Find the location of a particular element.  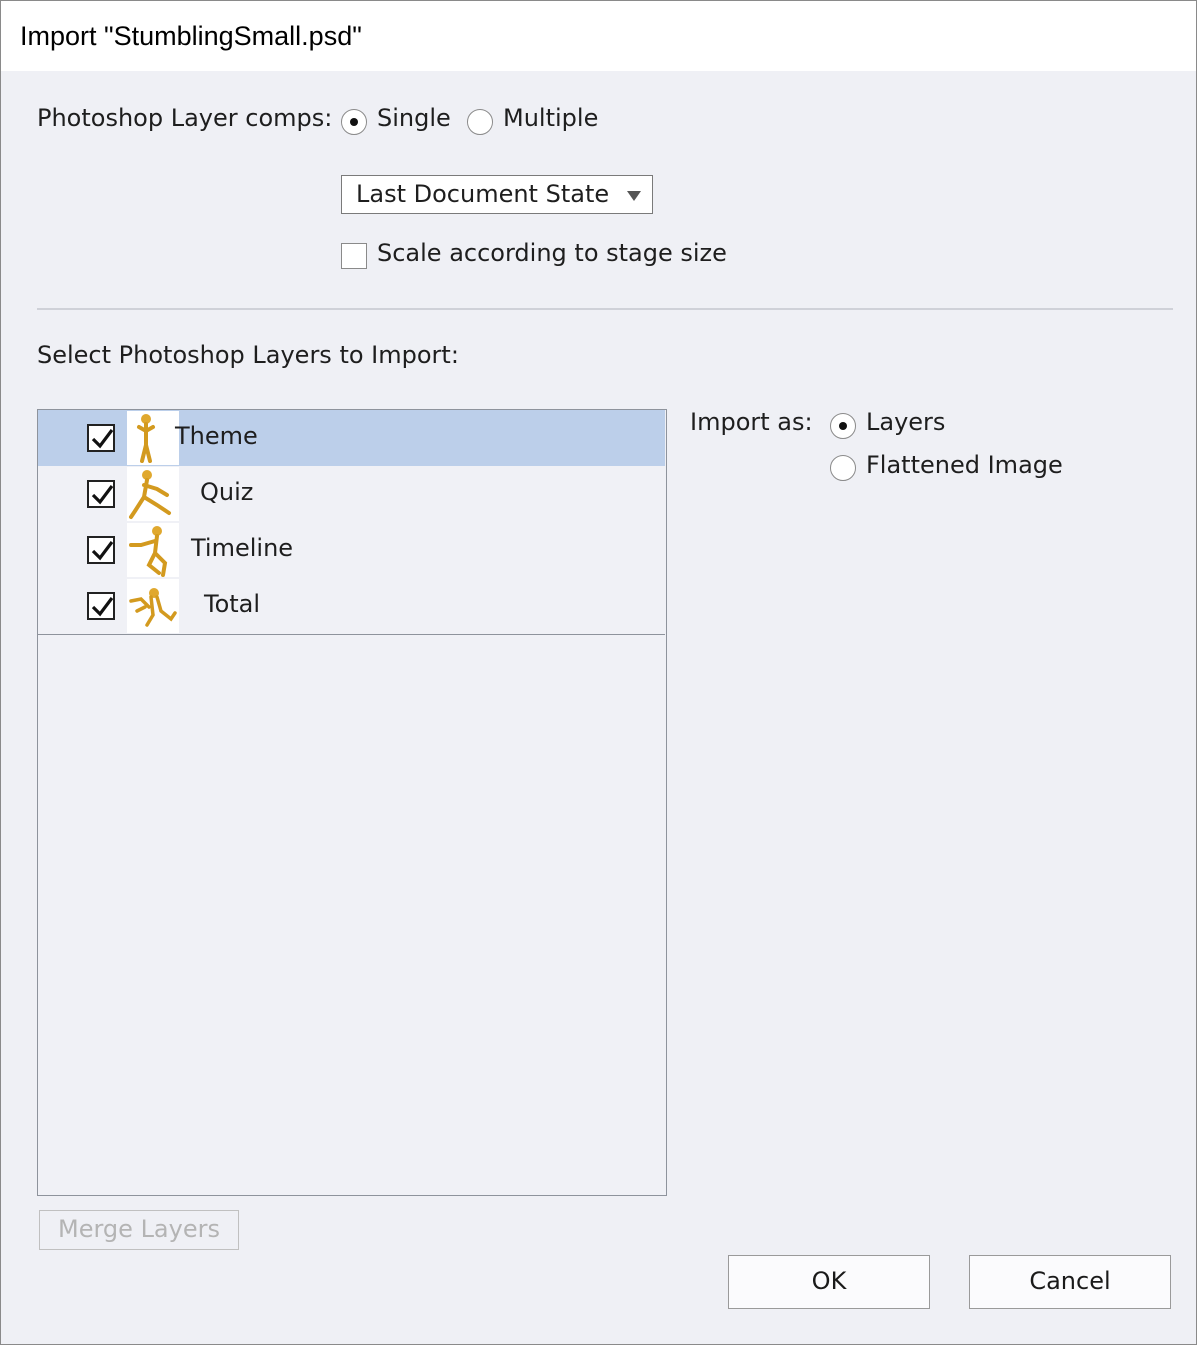

merge-layers-button: Merge Layers is located at coordinates (139, 1230).